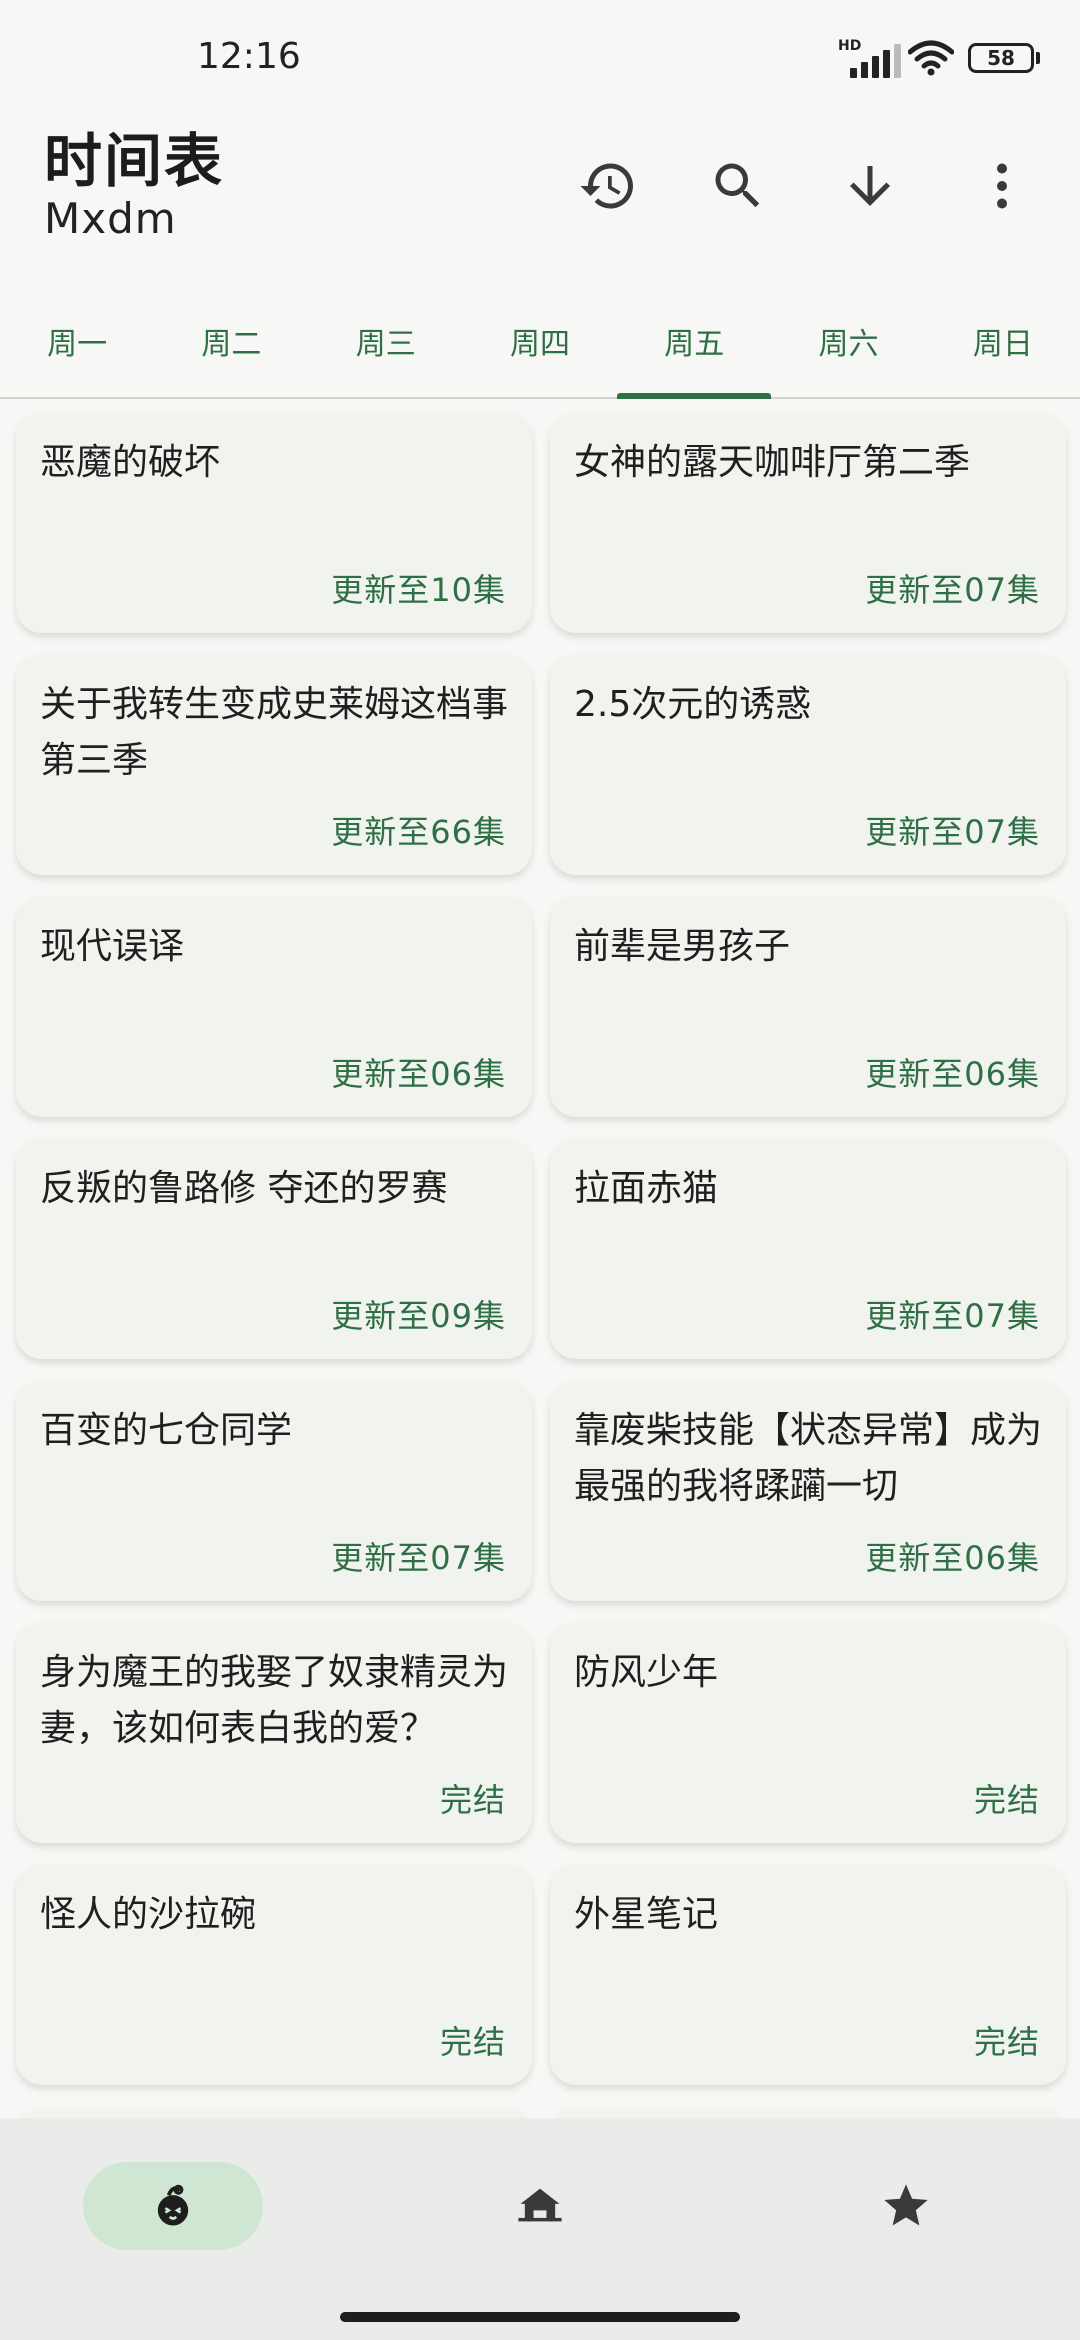 This screenshot has height=2340, width=1080. I want to click on wifi-icon, so click(931, 58).